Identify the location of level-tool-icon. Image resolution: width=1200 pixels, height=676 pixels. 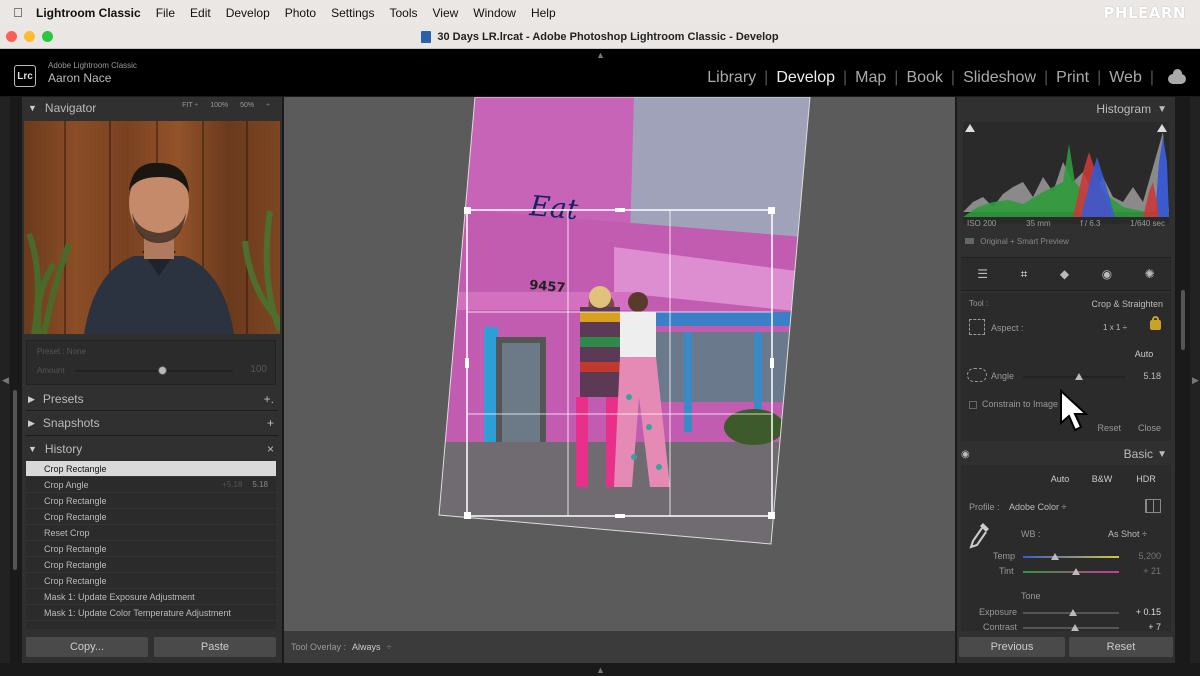
(977, 375).